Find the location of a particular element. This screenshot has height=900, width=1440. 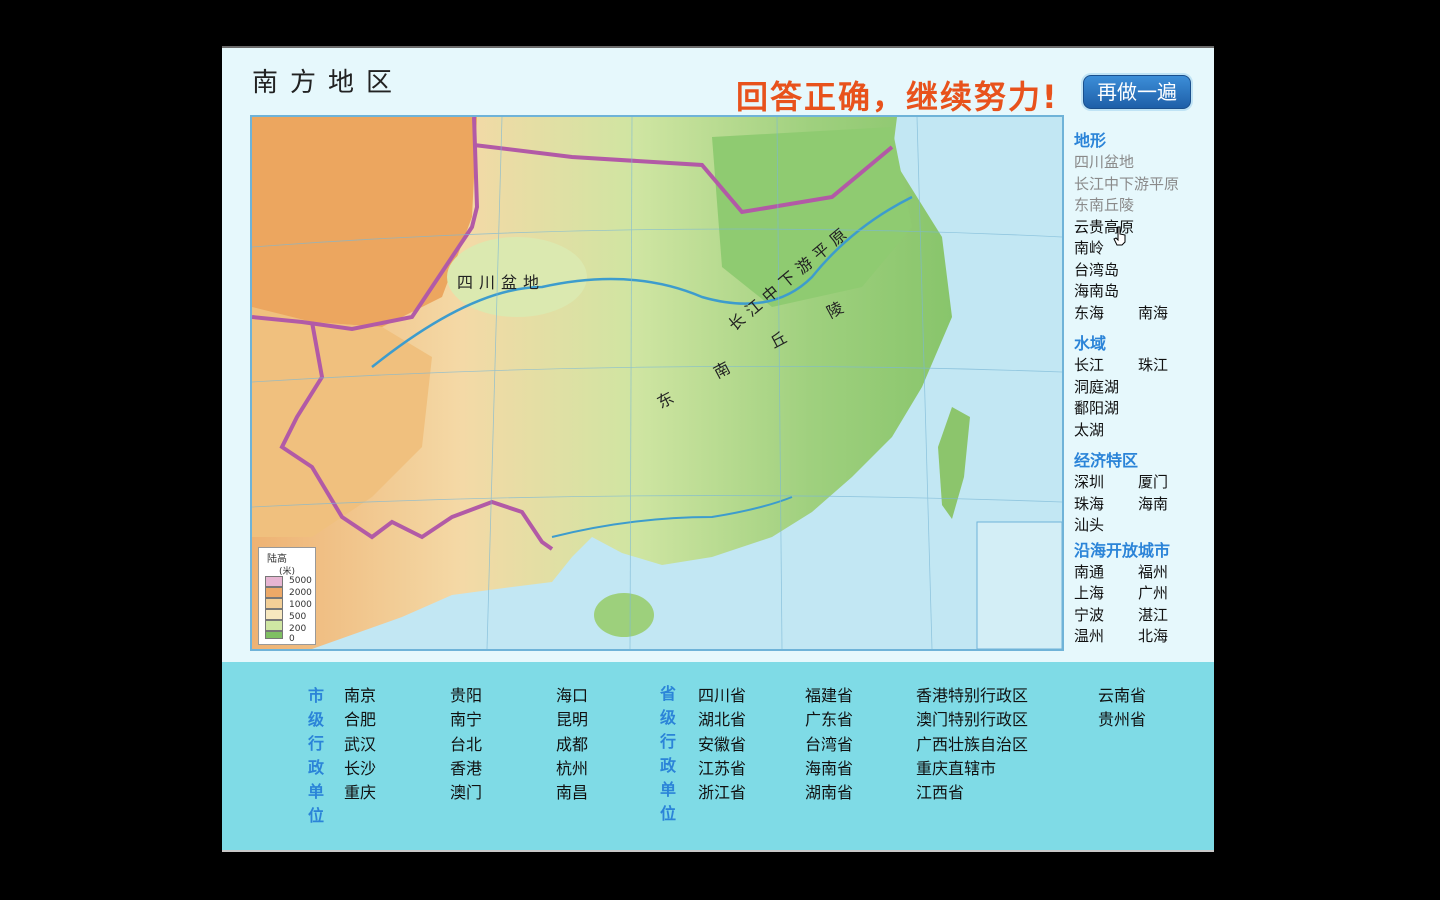

option-city: 温州 is located at coordinates (1106, 637).